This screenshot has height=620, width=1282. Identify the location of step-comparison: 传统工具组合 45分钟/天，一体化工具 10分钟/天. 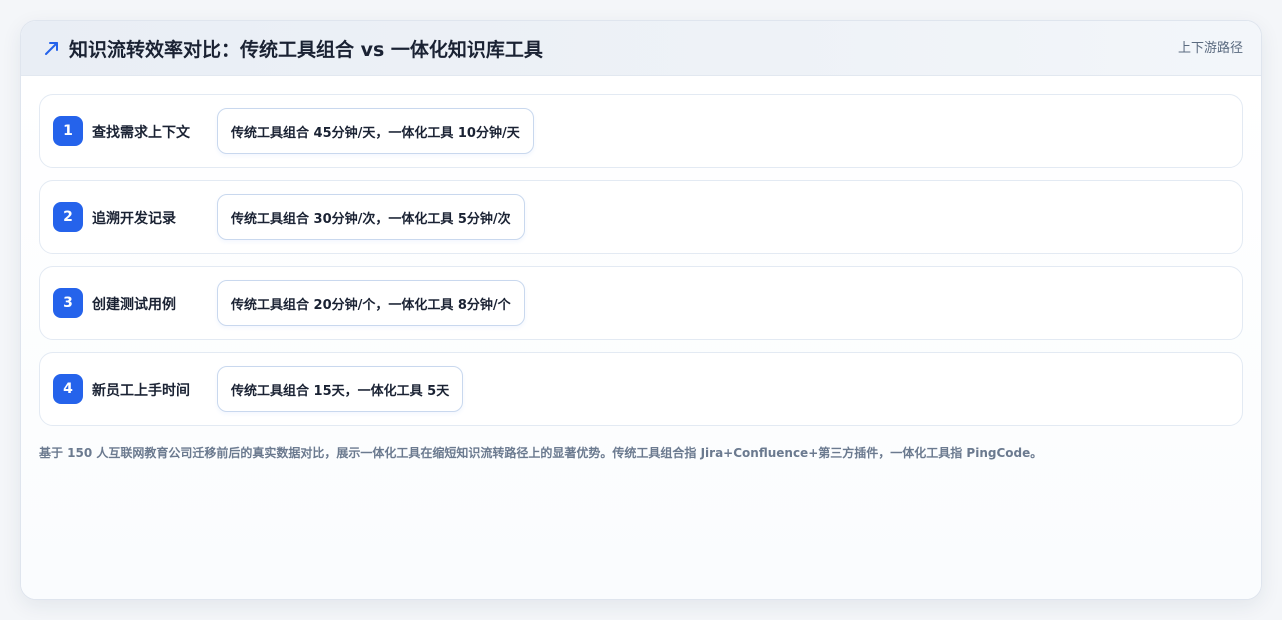
(375, 131).